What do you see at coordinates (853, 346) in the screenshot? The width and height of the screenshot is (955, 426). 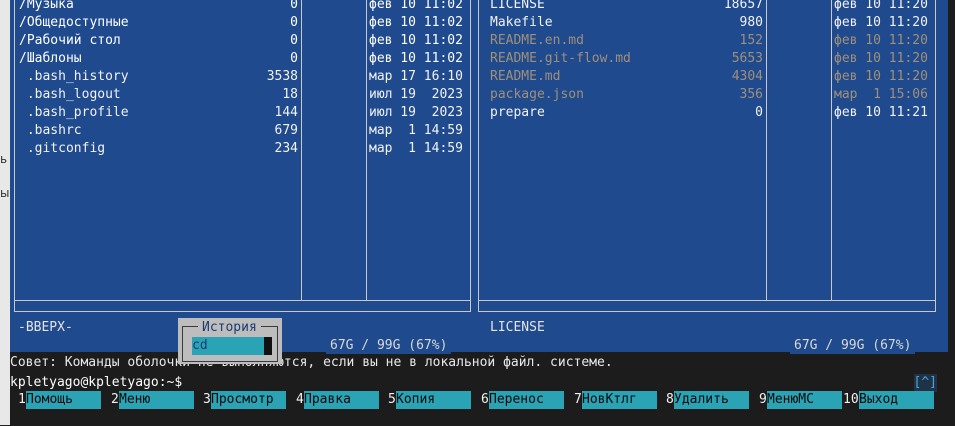 I see `right-free-space: 67G / 99G (67%)` at bounding box center [853, 346].